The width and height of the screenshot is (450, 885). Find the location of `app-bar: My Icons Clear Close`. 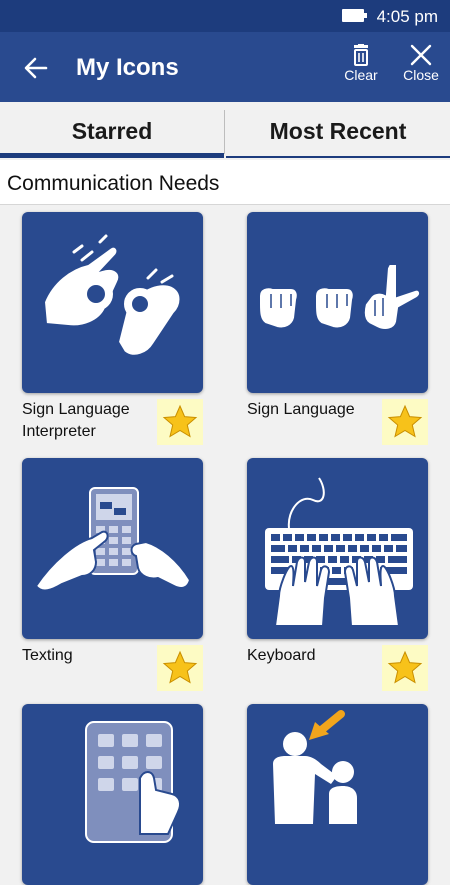

app-bar: My Icons Clear Close is located at coordinates (225, 67).